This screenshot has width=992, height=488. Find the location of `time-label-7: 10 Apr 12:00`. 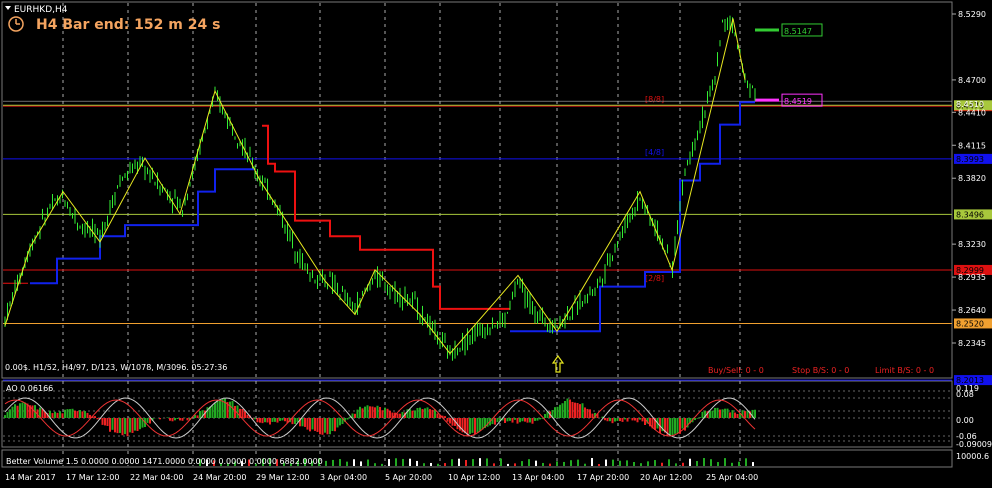

time-label-7: 10 Apr 12:00 is located at coordinates (474, 477).